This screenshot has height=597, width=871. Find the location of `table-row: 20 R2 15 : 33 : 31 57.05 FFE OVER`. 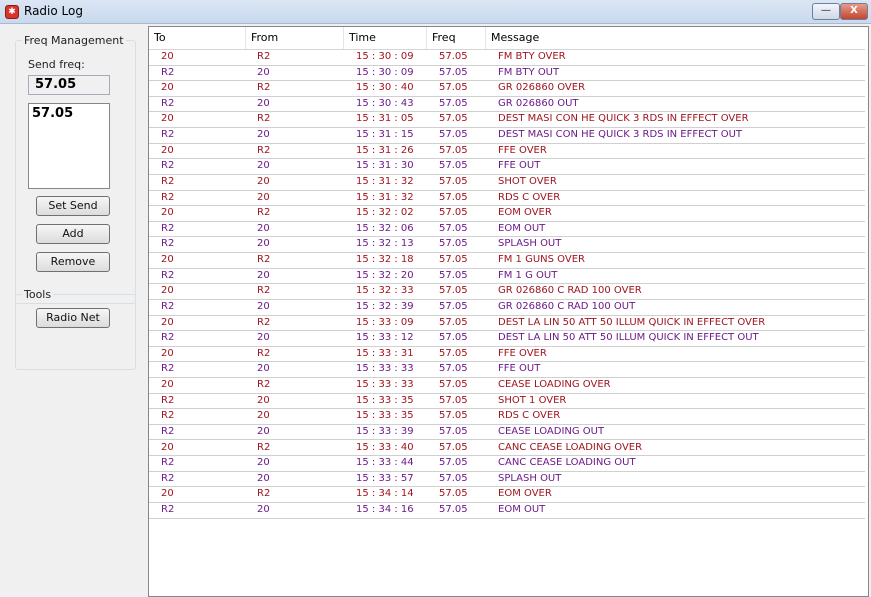

table-row: 20 R2 15 : 33 : 31 57.05 FFE OVER is located at coordinates (507, 355).